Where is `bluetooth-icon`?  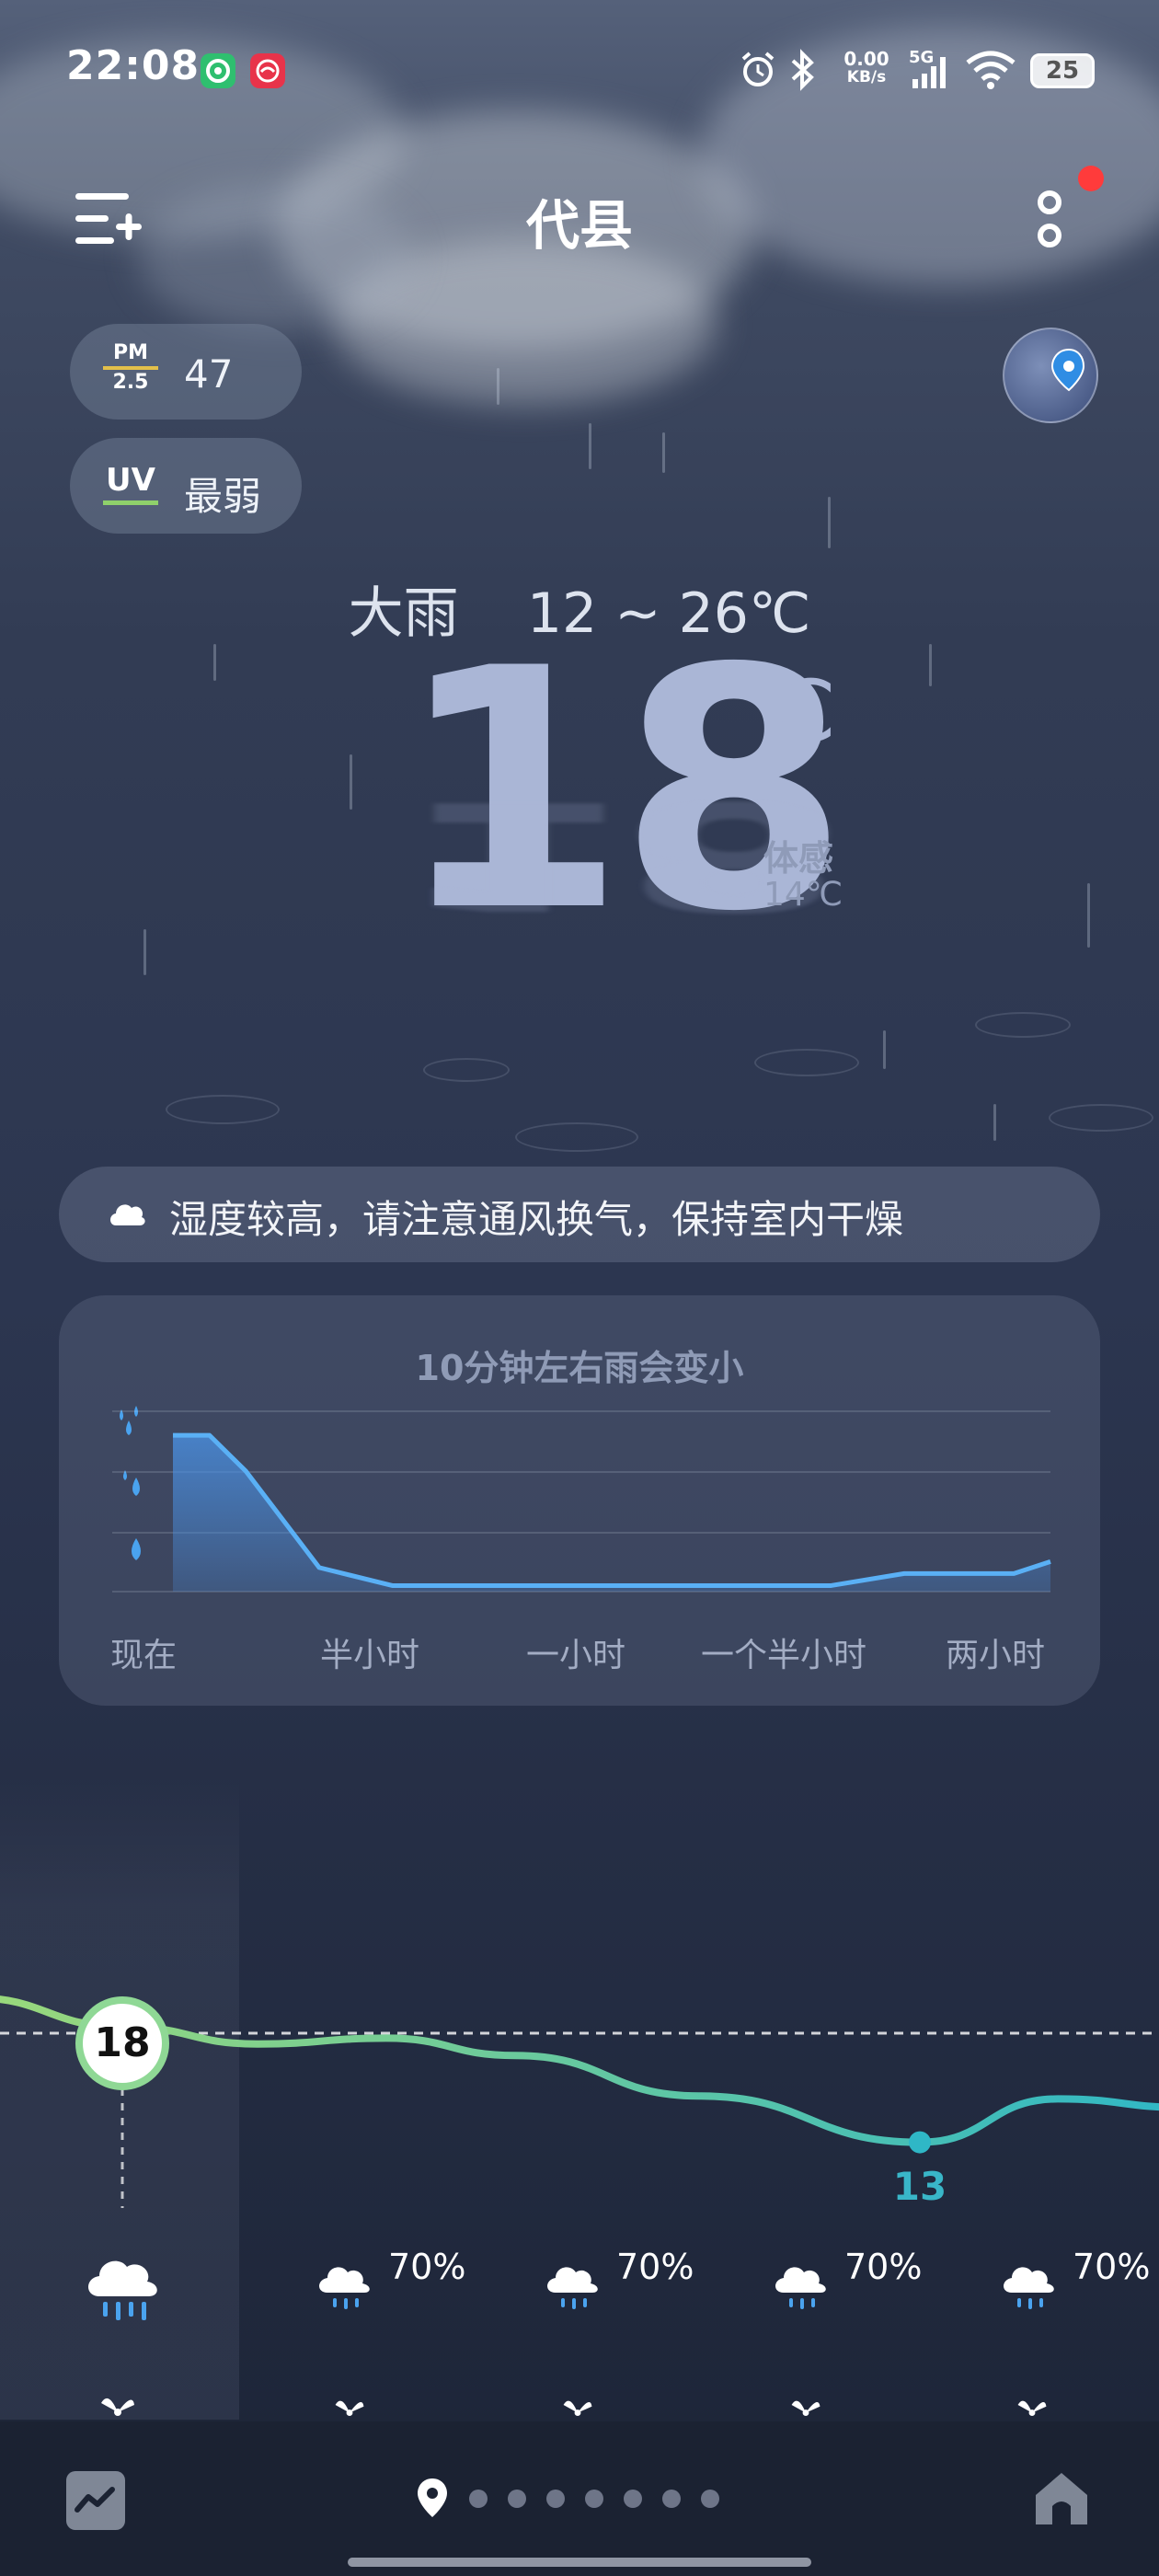 bluetooth-icon is located at coordinates (803, 70).